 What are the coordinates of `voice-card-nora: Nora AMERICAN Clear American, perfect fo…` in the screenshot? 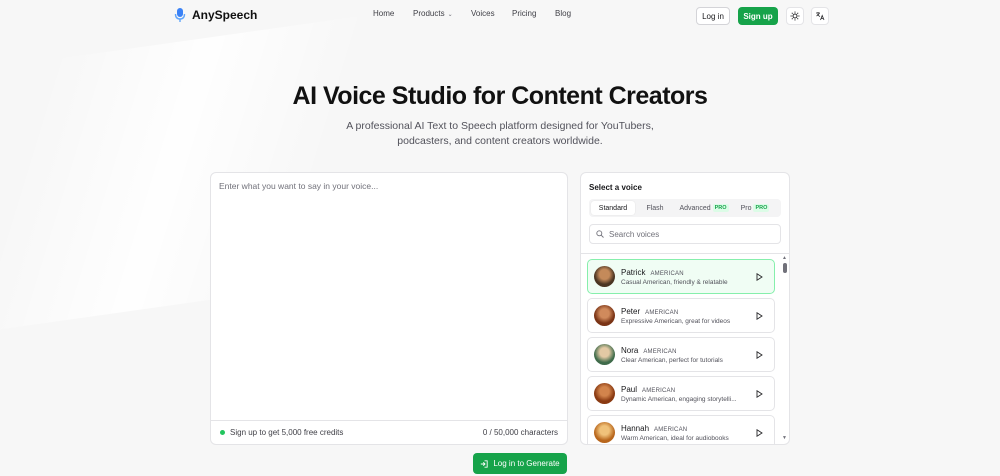 It's located at (681, 354).